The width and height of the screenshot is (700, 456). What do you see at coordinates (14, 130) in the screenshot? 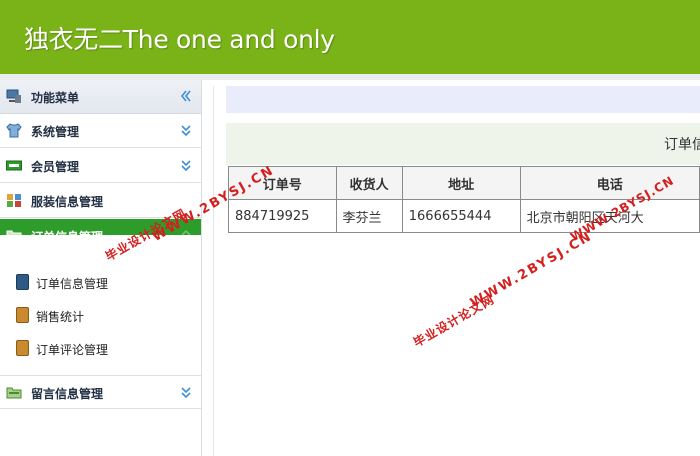
I see `shirt-icon` at bounding box center [14, 130].